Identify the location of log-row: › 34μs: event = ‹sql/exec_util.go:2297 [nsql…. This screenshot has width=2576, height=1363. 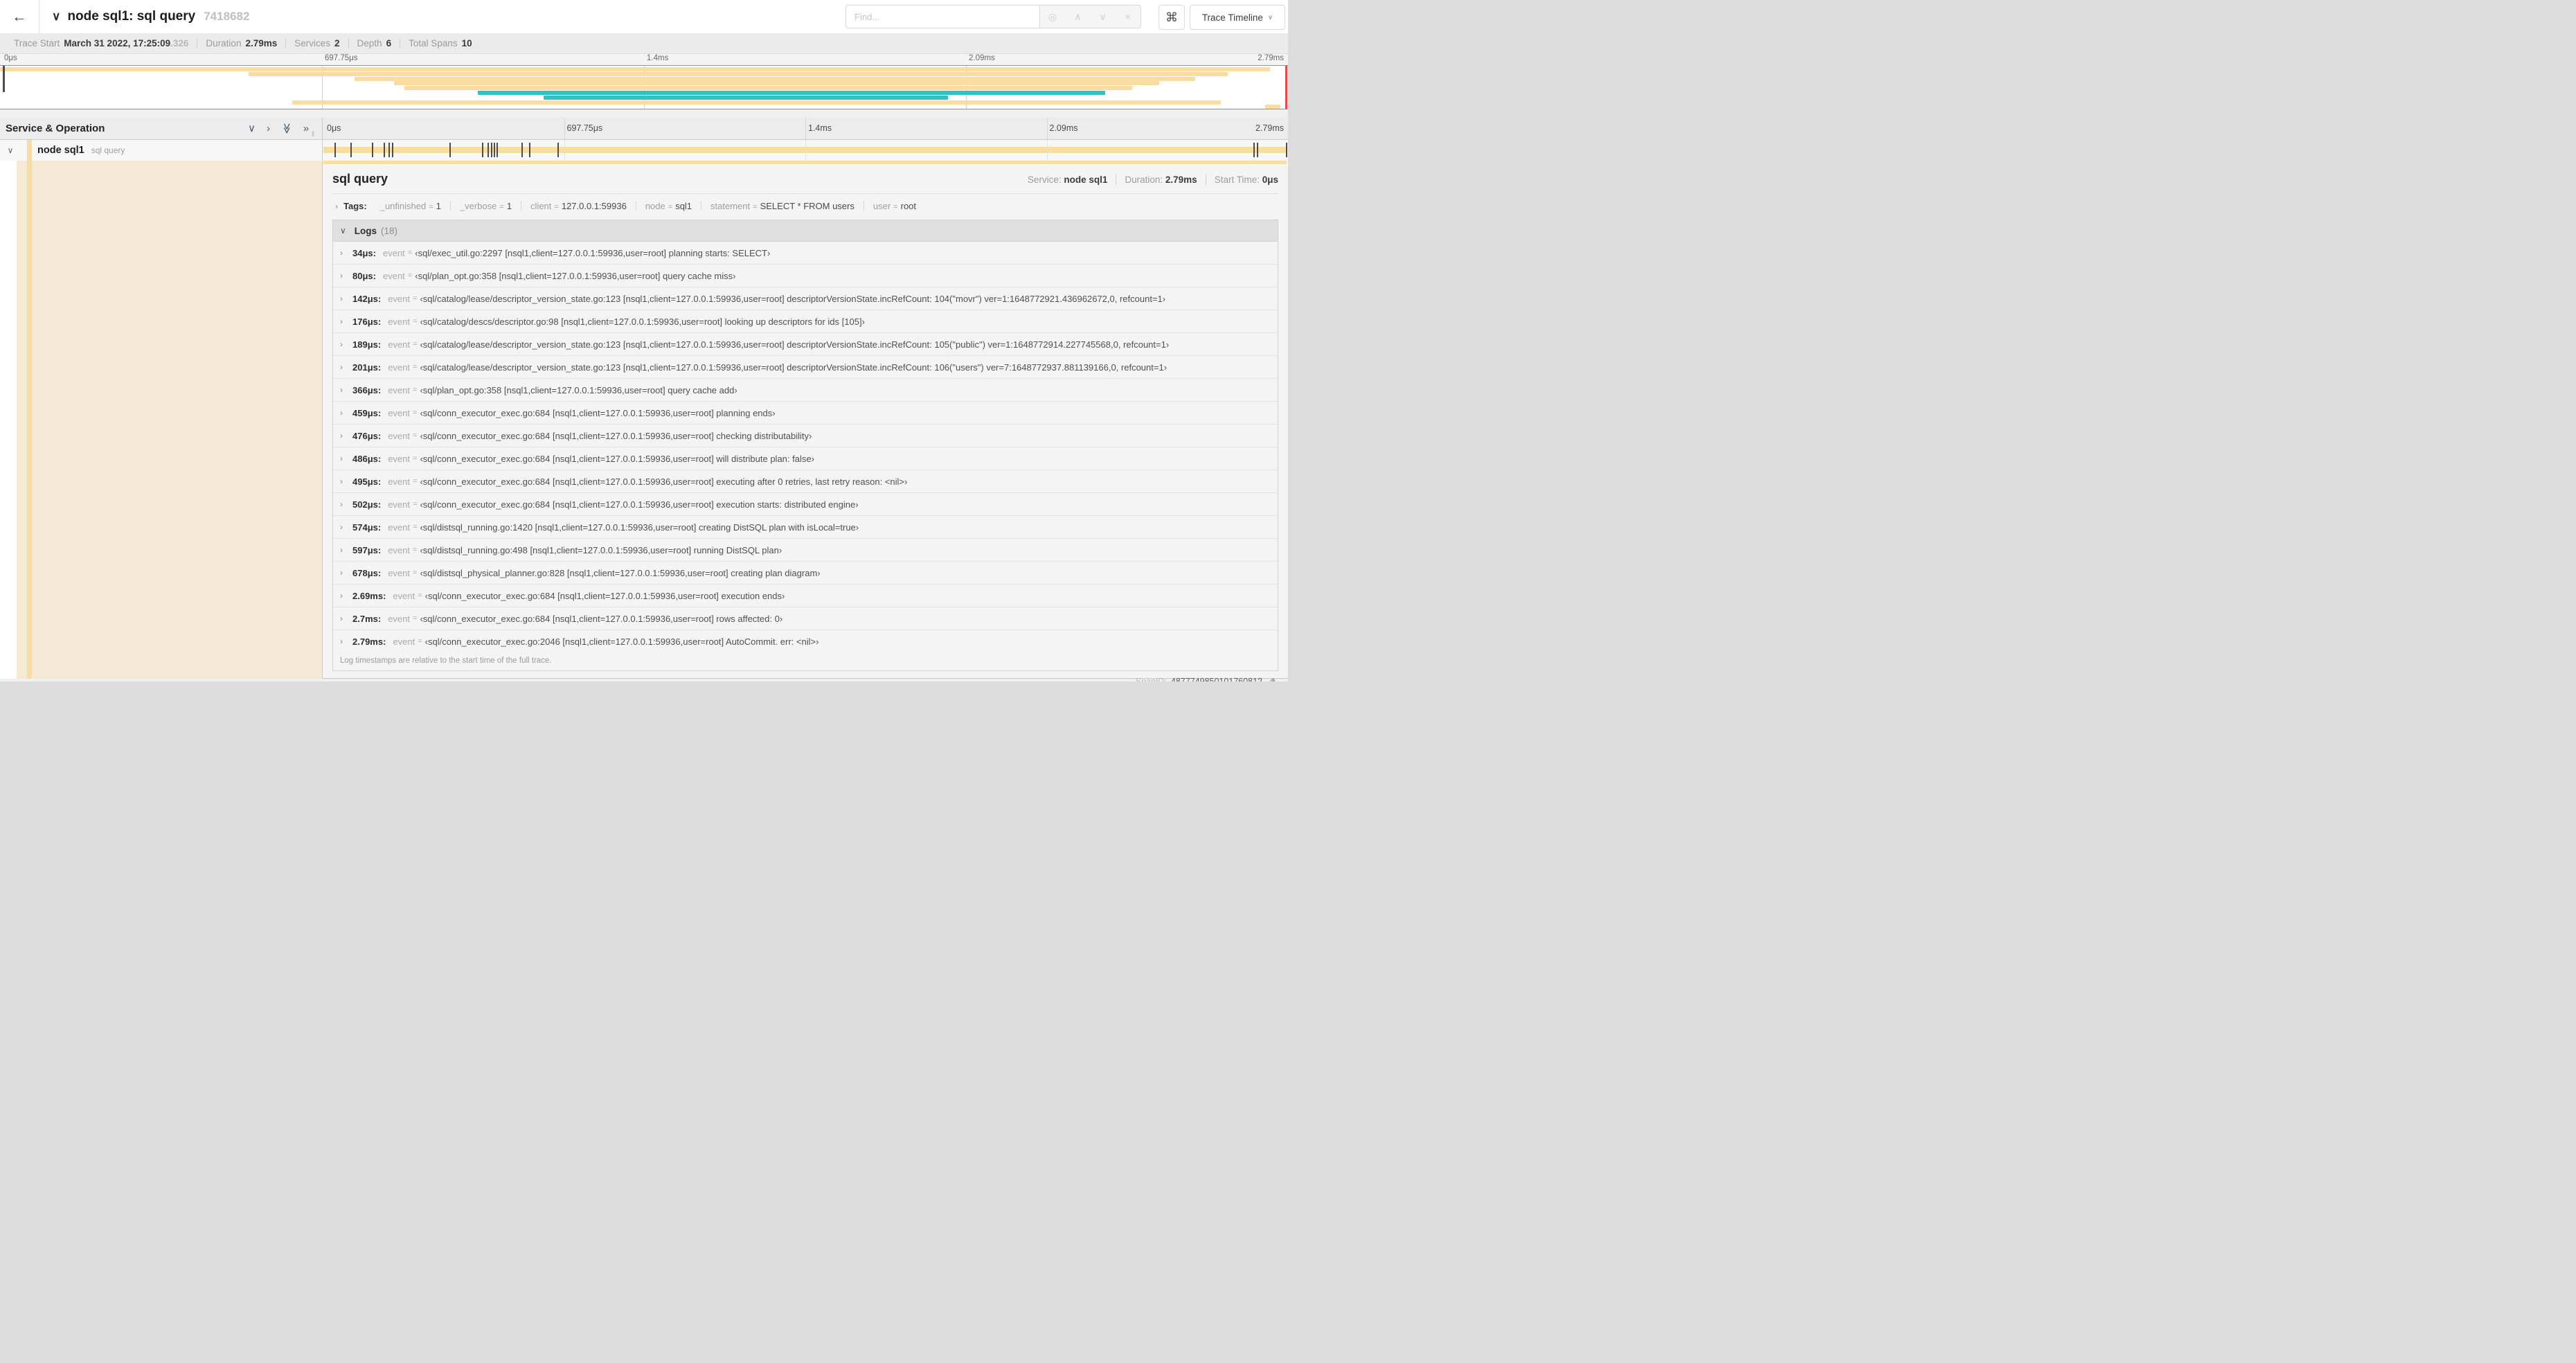
(806, 253).